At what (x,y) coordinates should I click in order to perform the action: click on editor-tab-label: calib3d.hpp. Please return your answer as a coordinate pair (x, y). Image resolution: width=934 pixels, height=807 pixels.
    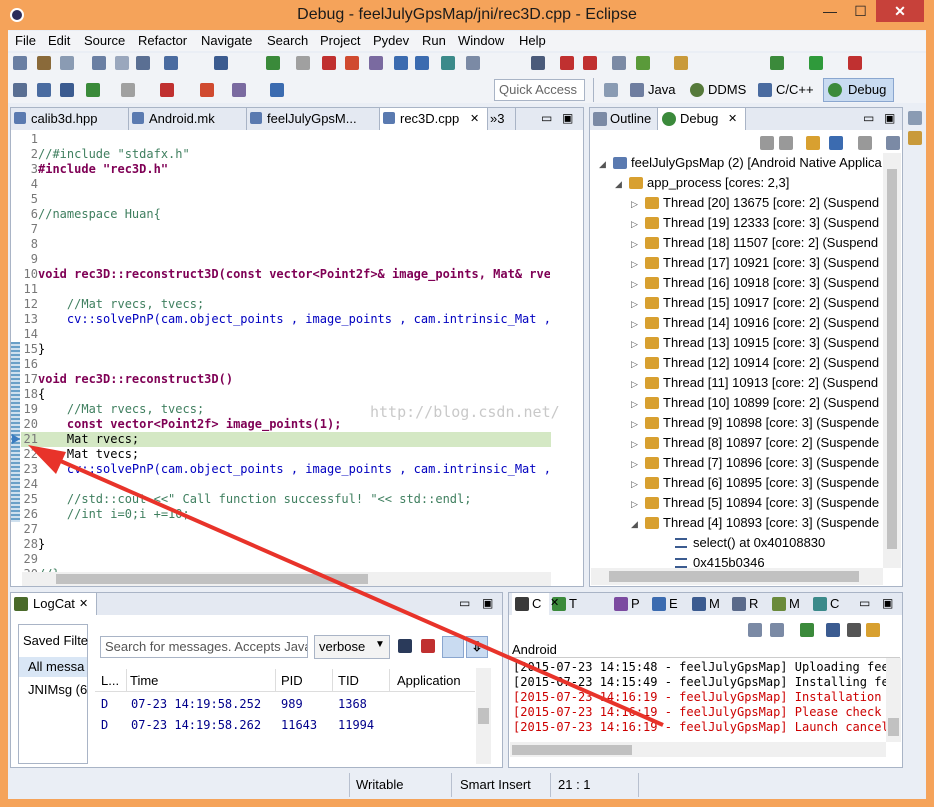
    Looking at the image, I should click on (64, 118).